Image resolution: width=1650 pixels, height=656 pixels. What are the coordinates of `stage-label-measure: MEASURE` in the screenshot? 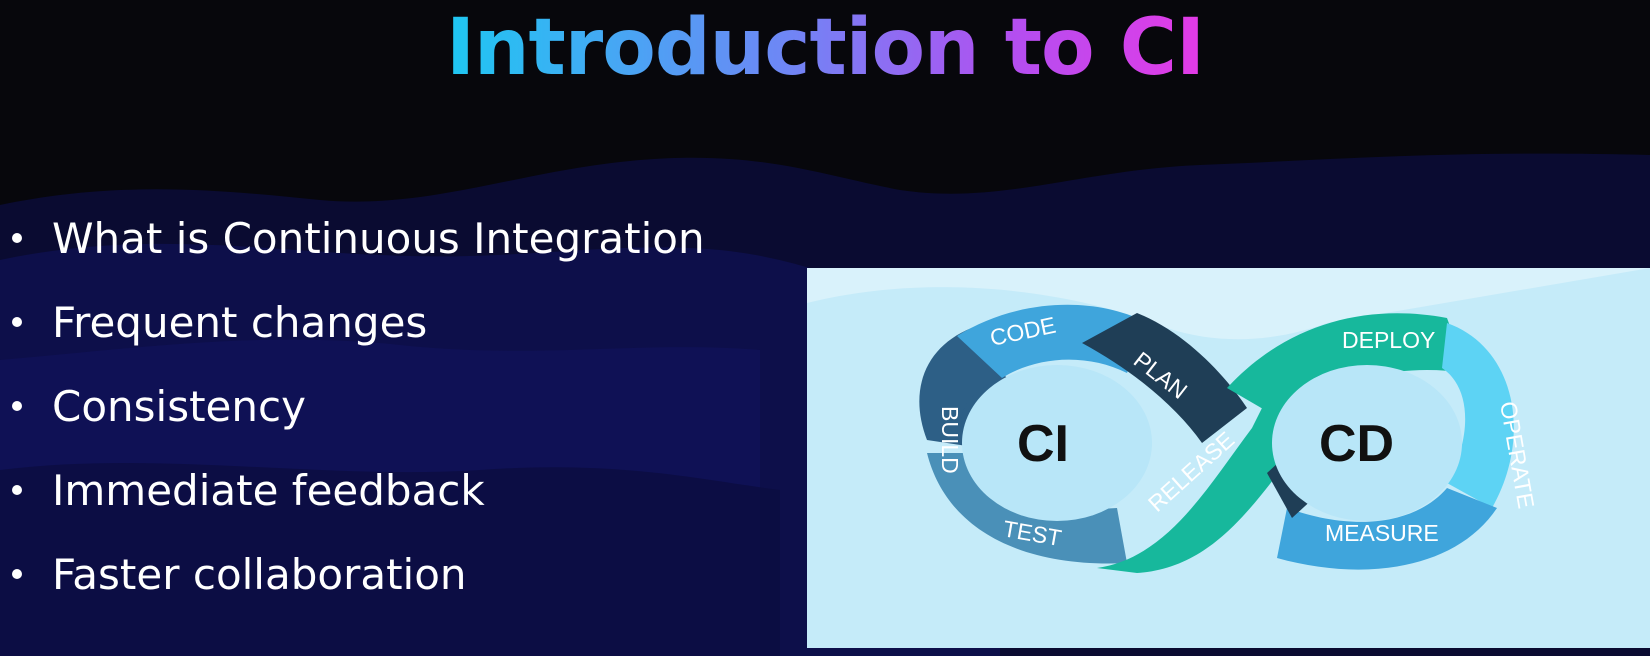 It's located at (1382, 533).